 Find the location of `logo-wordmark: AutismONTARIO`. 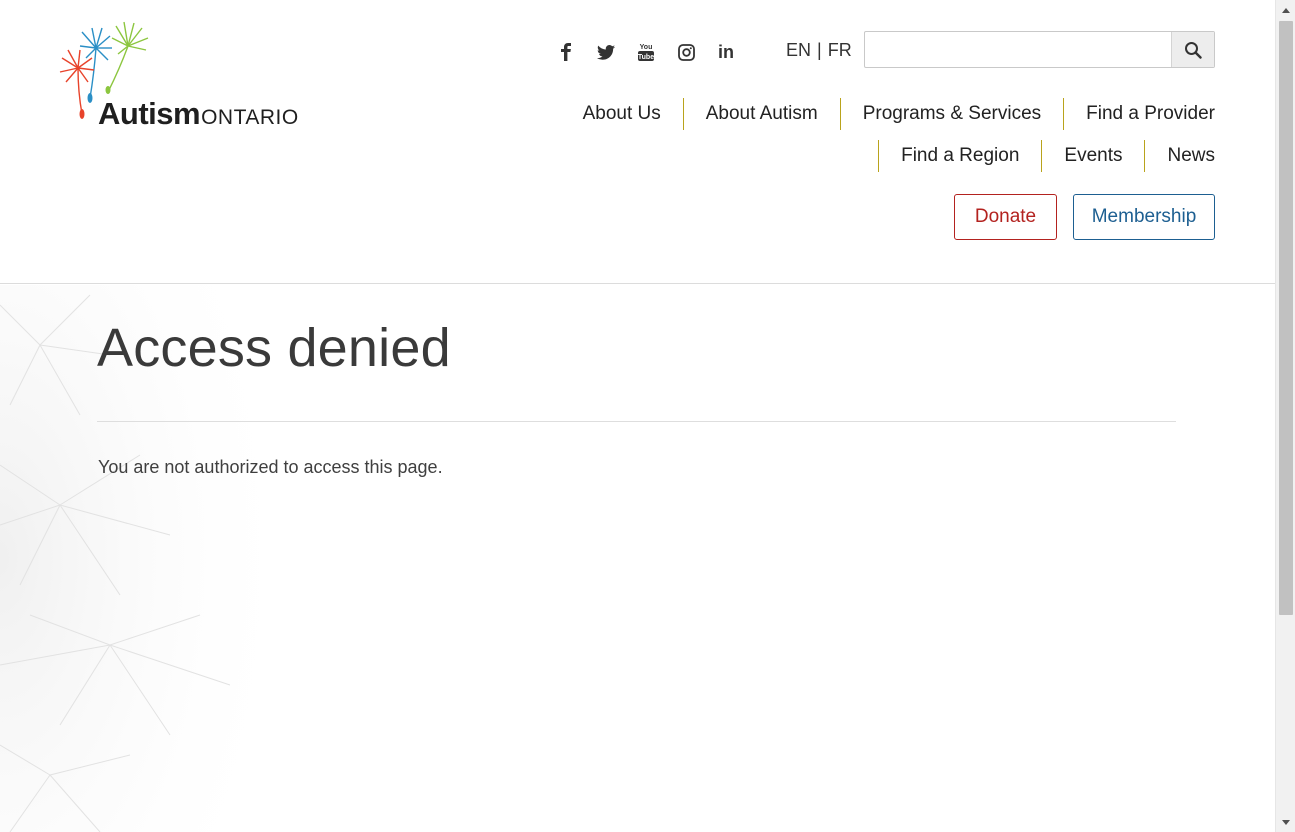

logo-wordmark: AutismONTARIO is located at coordinates (198, 114).